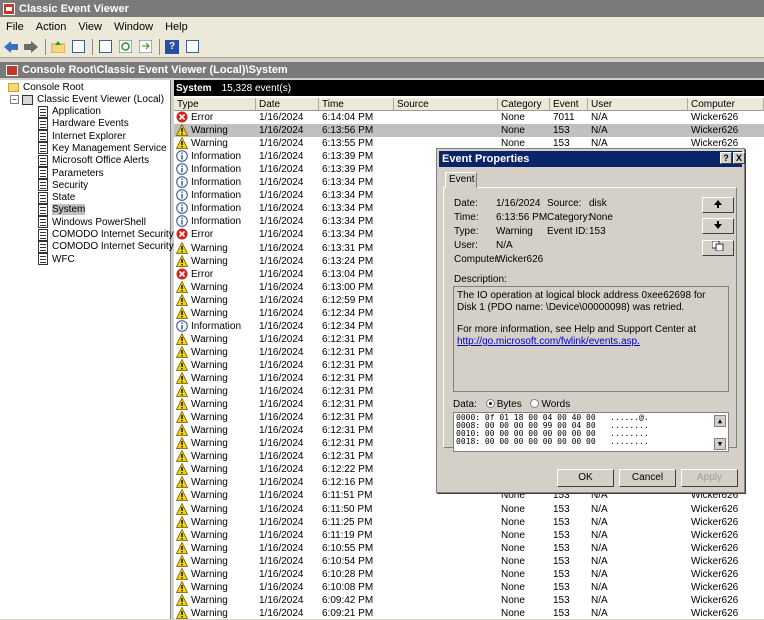 The image size is (764, 620). I want to click on tree-label: Classic Event Viewer (Local), so click(101, 99).